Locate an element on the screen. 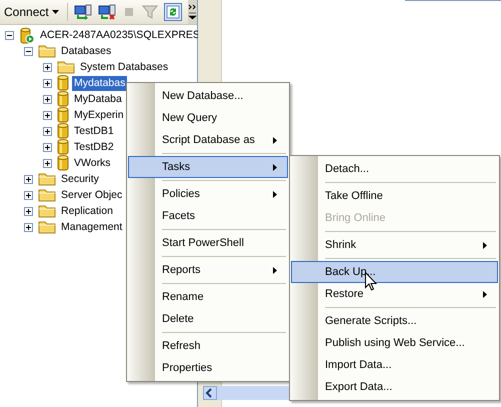 This screenshot has width=501, height=407. menu-item: Take Offline is located at coordinates (394, 196).